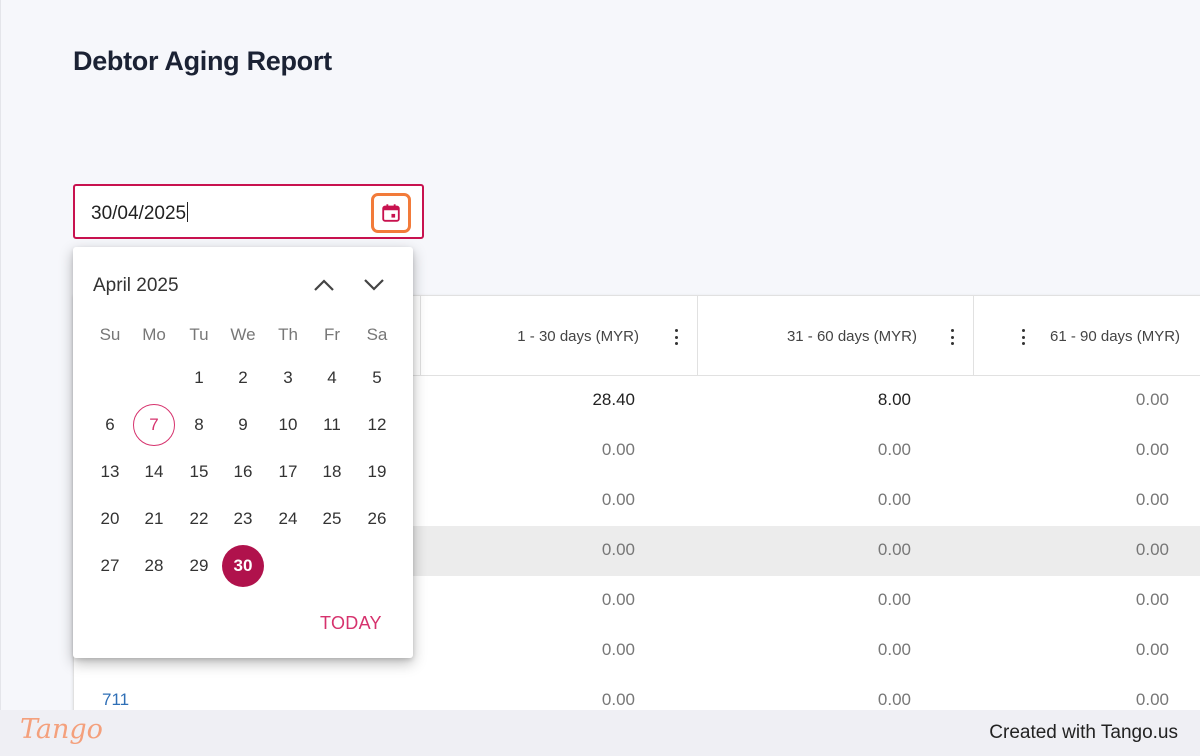 The width and height of the screenshot is (1200, 756). What do you see at coordinates (578, 336) in the screenshot?
I see `column-header-label: 1 - 30 days (MYR)` at bounding box center [578, 336].